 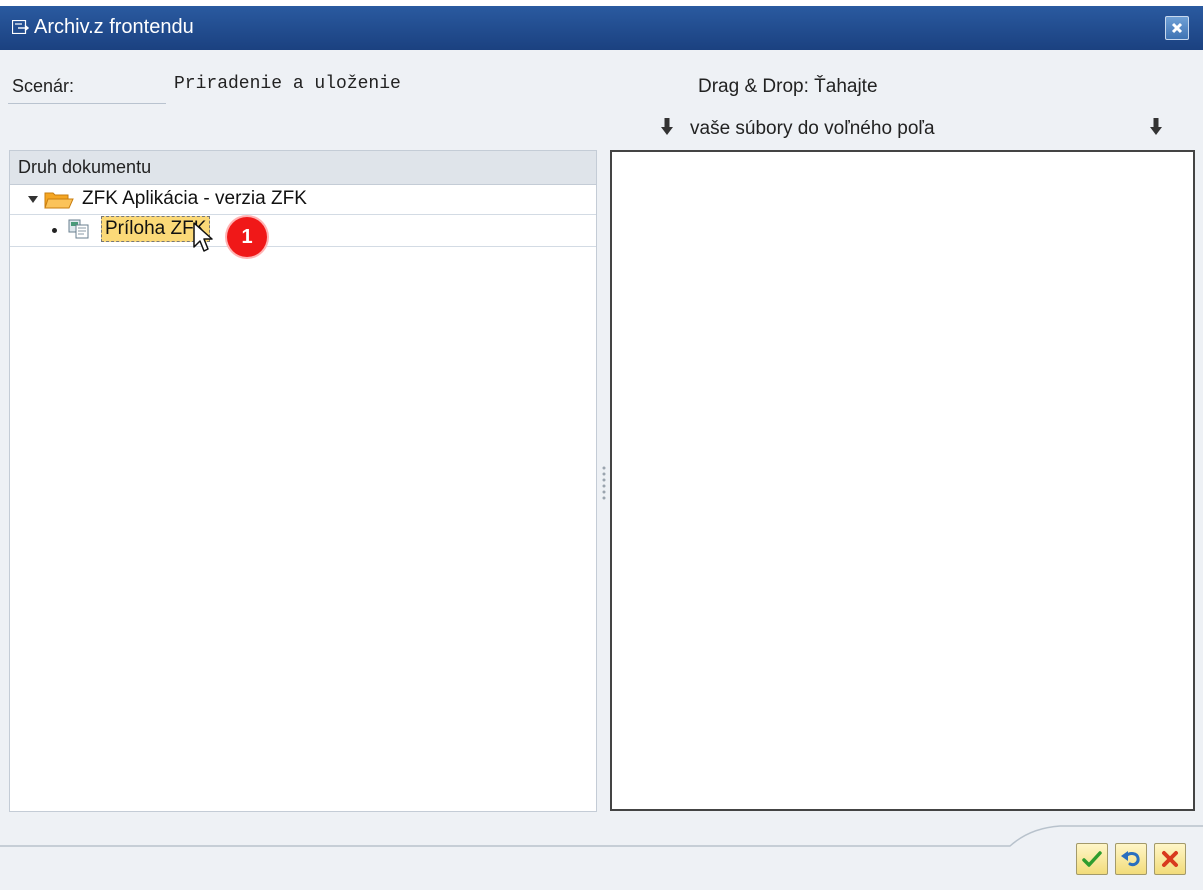 I want to click on close-dialog-button, so click(x=1177, y=28).